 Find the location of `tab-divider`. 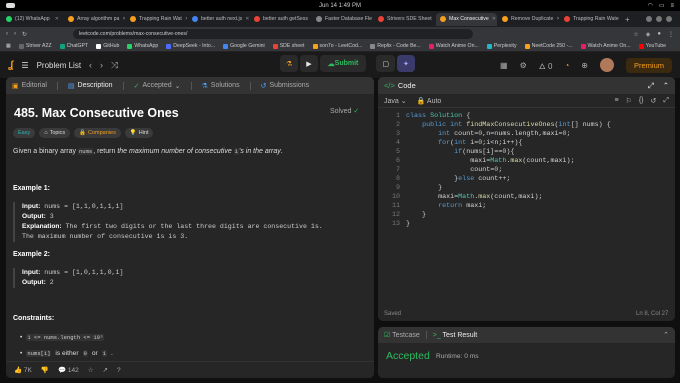

tab-divider is located at coordinates (250, 85).